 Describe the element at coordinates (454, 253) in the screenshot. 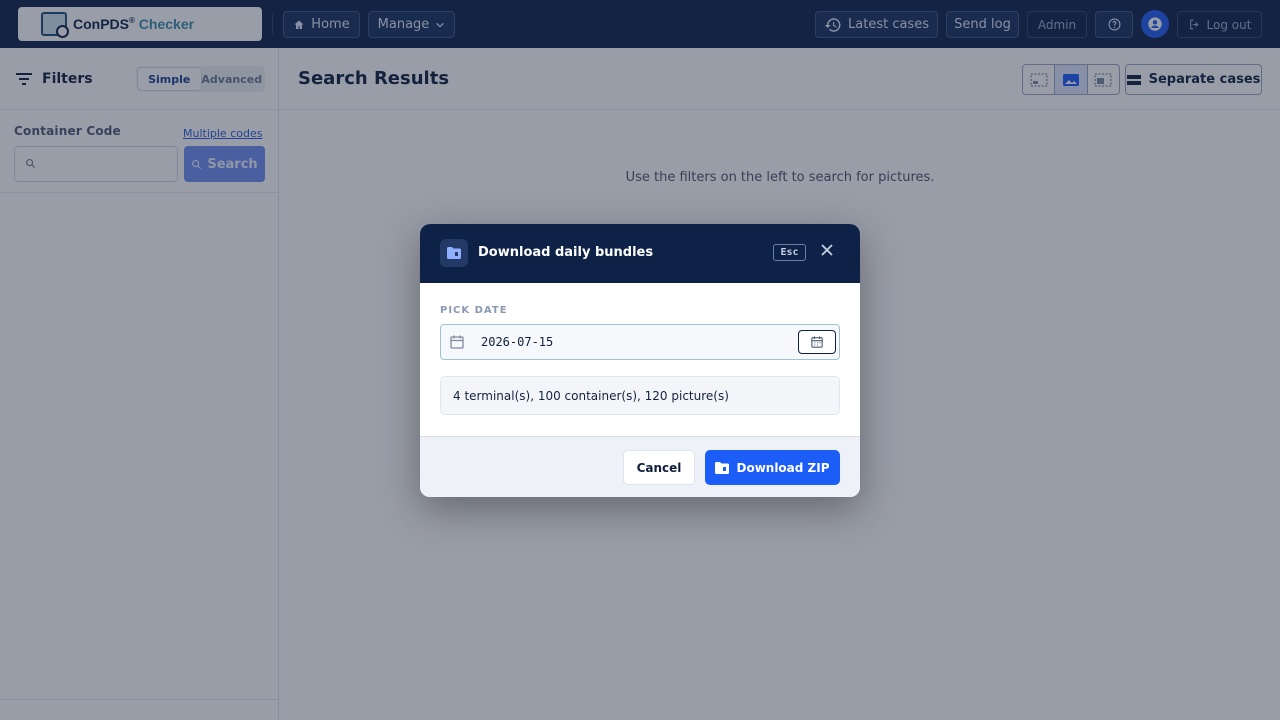

I see `folder-icon` at that location.